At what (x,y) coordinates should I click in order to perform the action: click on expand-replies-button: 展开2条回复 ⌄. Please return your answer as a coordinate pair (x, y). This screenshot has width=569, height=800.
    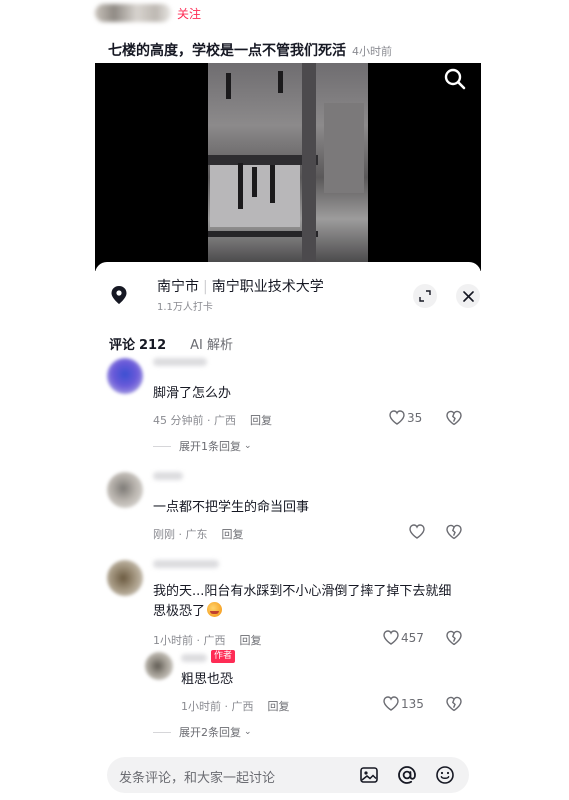
    Looking at the image, I should click on (202, 732).